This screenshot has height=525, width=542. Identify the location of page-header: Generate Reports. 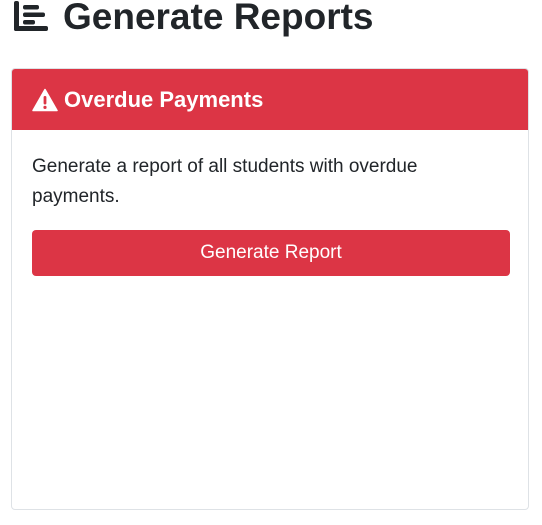
(192, 20).